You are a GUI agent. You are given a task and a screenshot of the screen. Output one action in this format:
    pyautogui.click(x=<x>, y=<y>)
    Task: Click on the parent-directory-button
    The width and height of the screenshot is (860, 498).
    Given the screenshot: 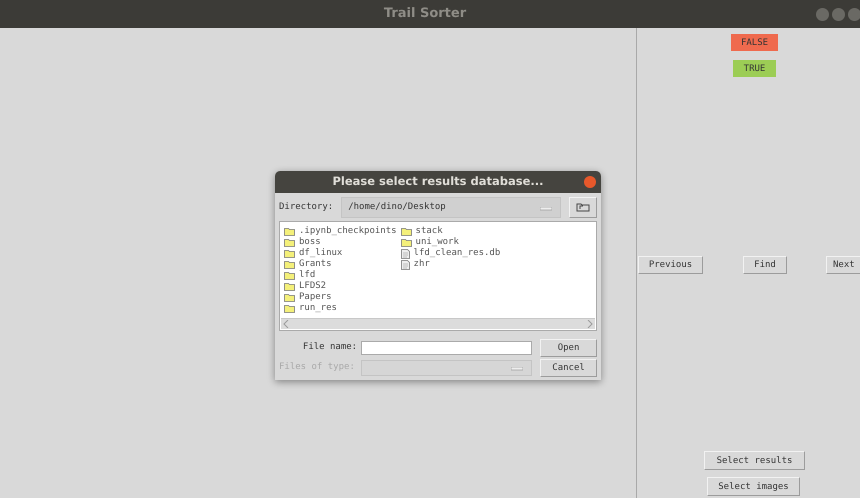 What is the action you would take?
    pyautogui.click(x=583, y=207)
    